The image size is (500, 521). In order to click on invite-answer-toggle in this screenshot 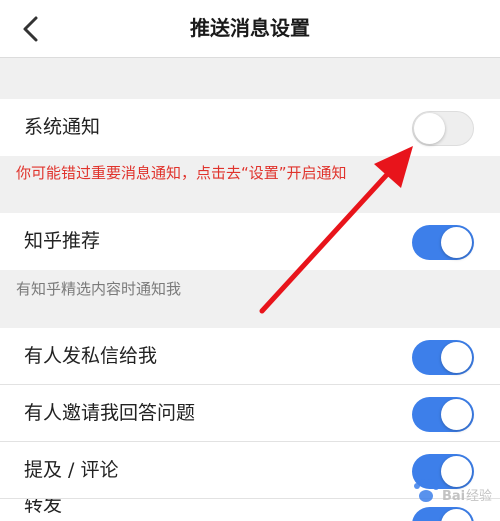, I will do `click(443, 414)`.